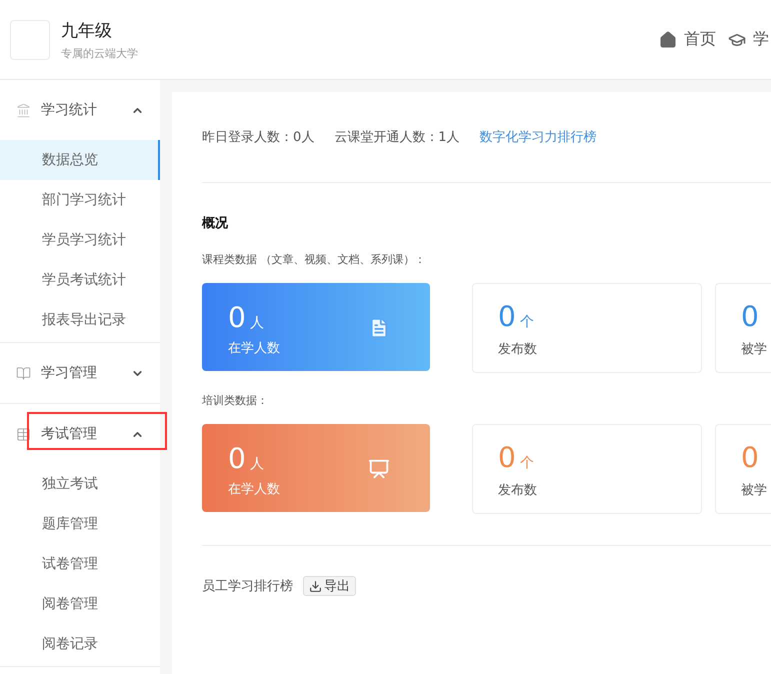 This screenshot has width=771, height=674. I want to click on book-icon, so click(23, 373).